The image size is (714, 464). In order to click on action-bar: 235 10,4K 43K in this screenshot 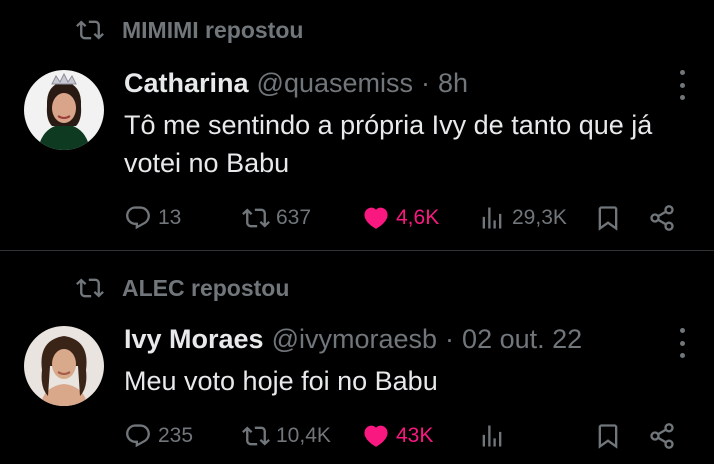, I will do `click(407, 436)`.